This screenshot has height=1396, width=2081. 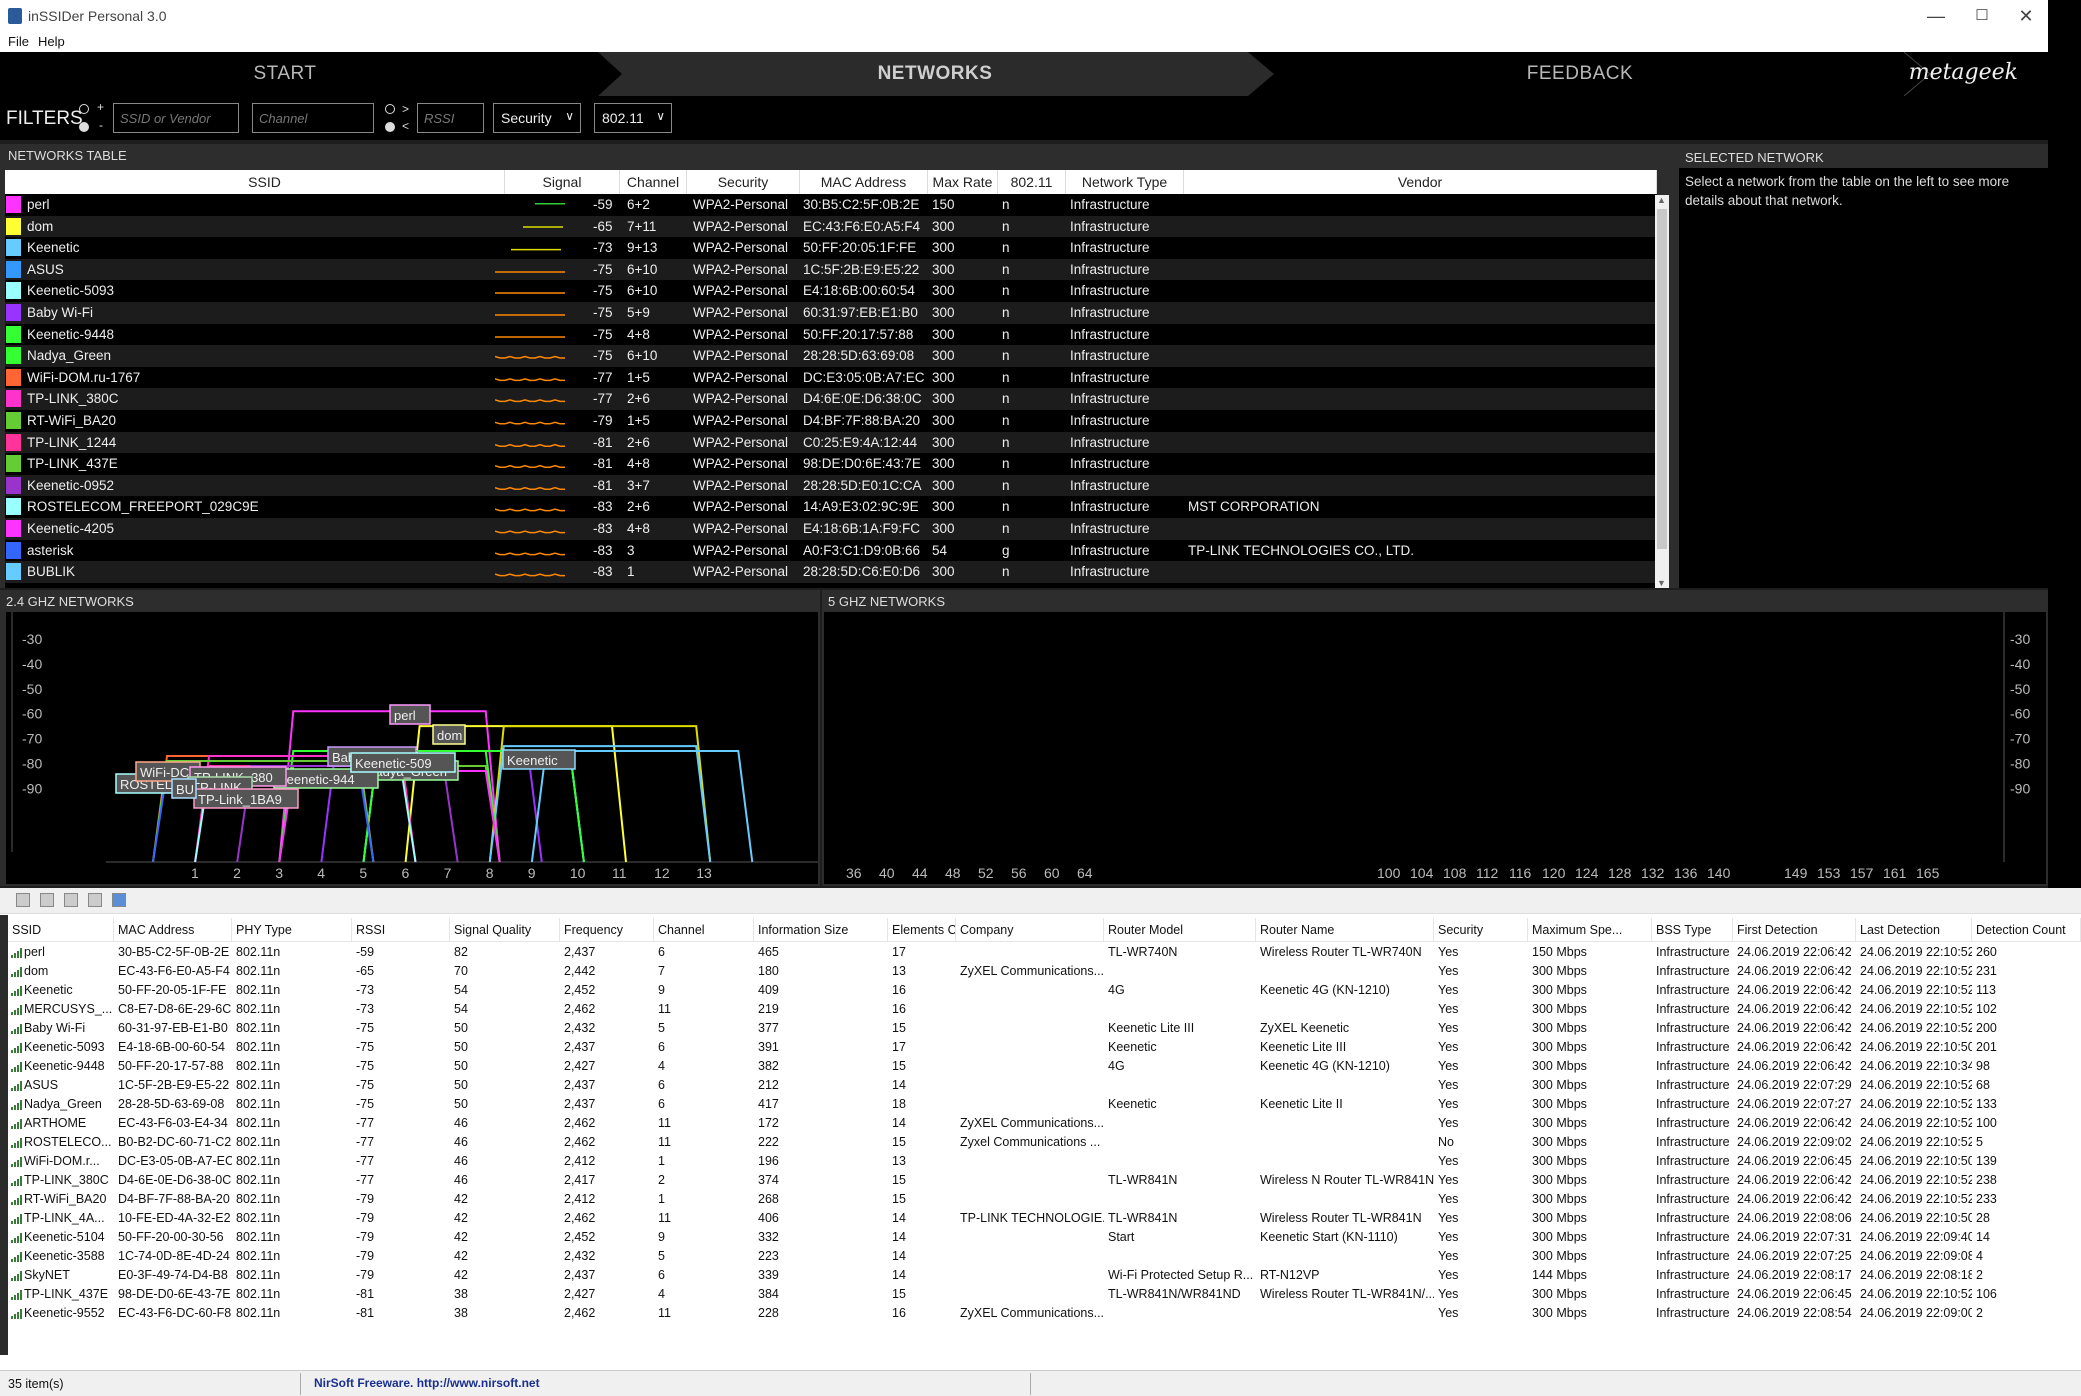 I want to click on col-header-802-11: 802.11, so click(x=1032, y=182).